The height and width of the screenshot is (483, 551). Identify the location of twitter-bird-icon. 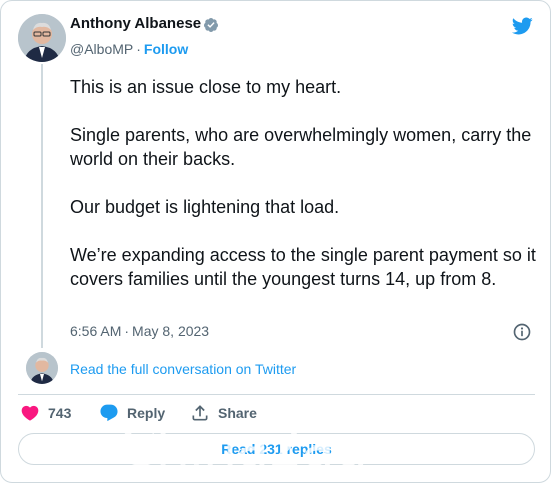
(522, 26).